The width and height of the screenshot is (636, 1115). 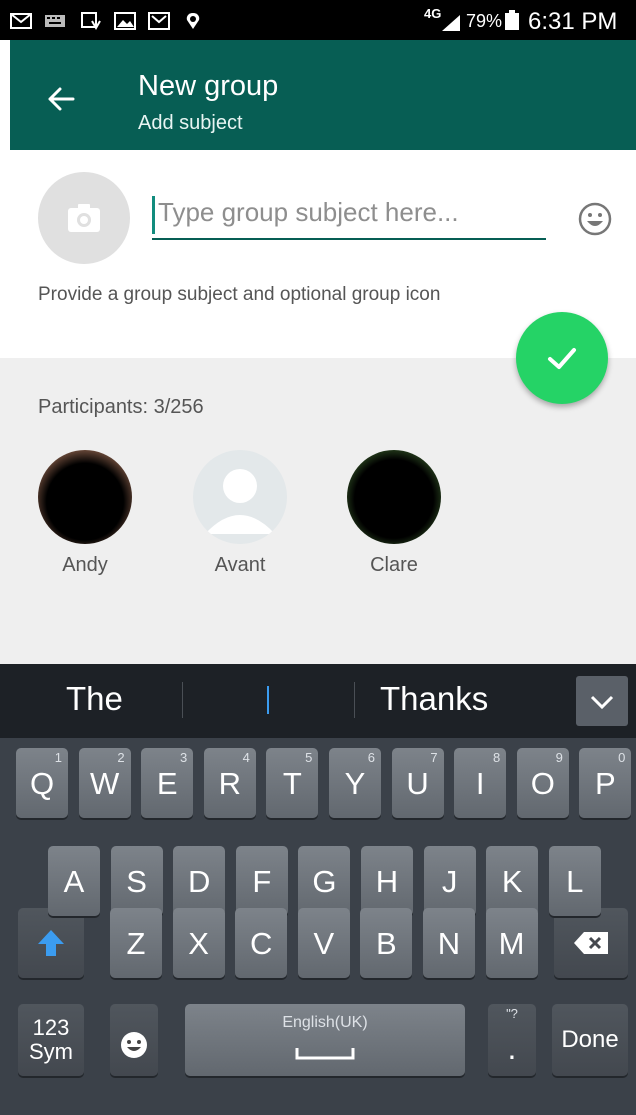 I want to click on chevron-down-icon, so click(x=602, y=702).